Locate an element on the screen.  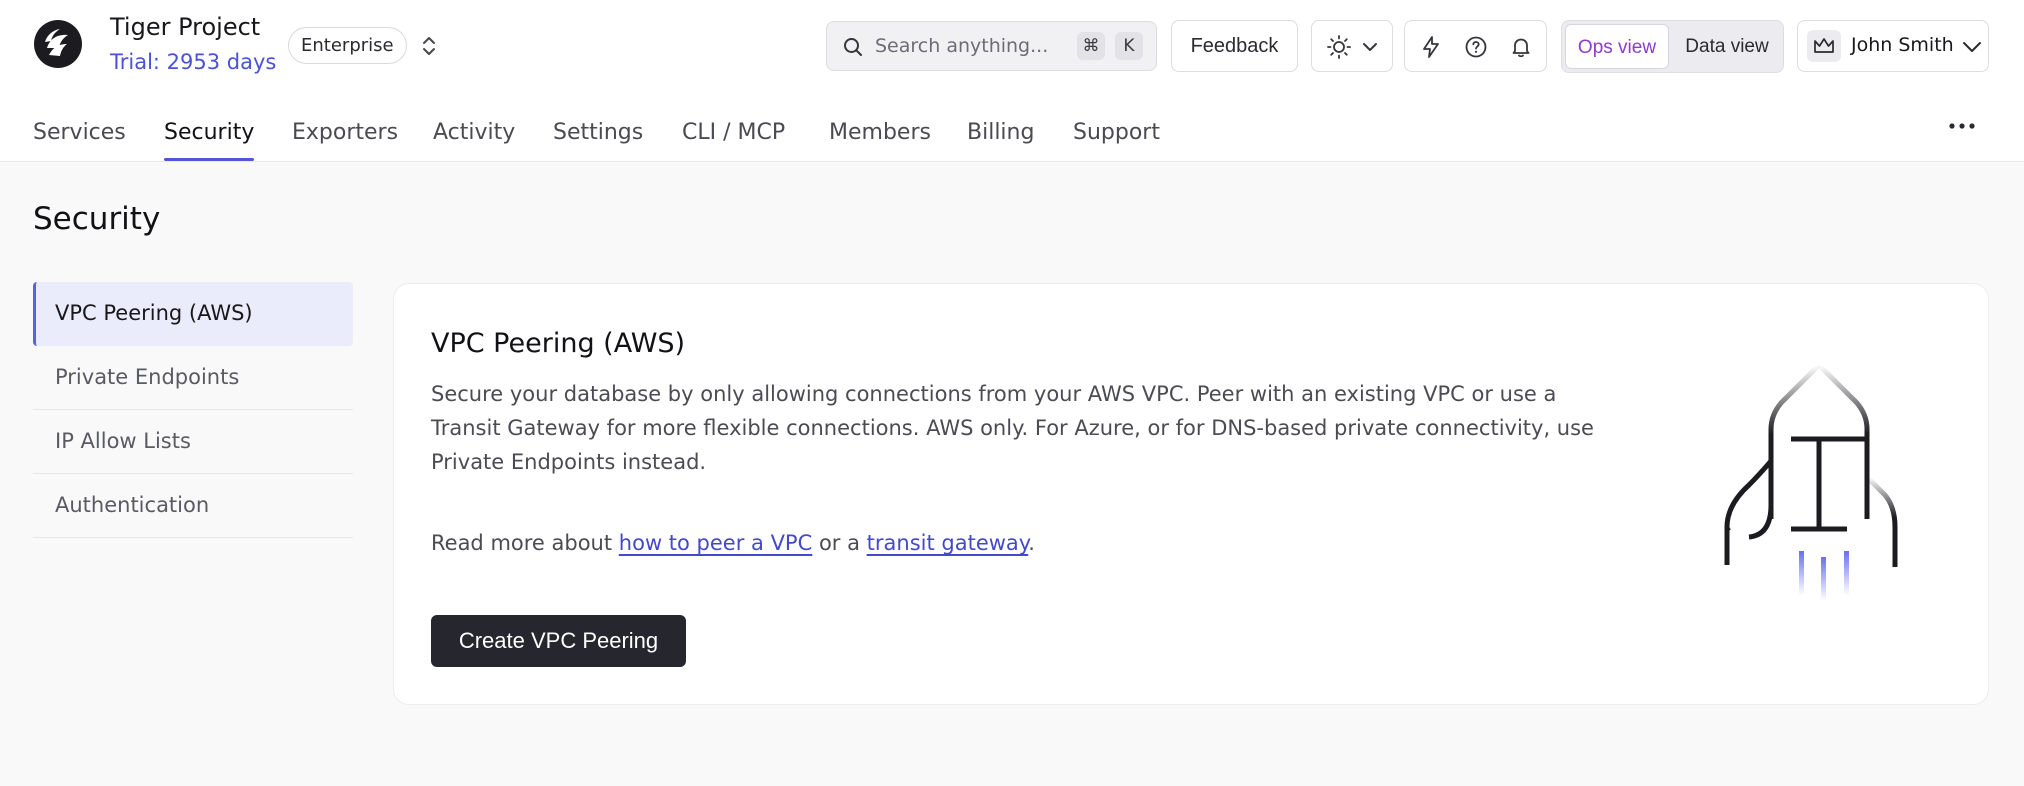
page-title: Security is located at coordinates (97, 219).